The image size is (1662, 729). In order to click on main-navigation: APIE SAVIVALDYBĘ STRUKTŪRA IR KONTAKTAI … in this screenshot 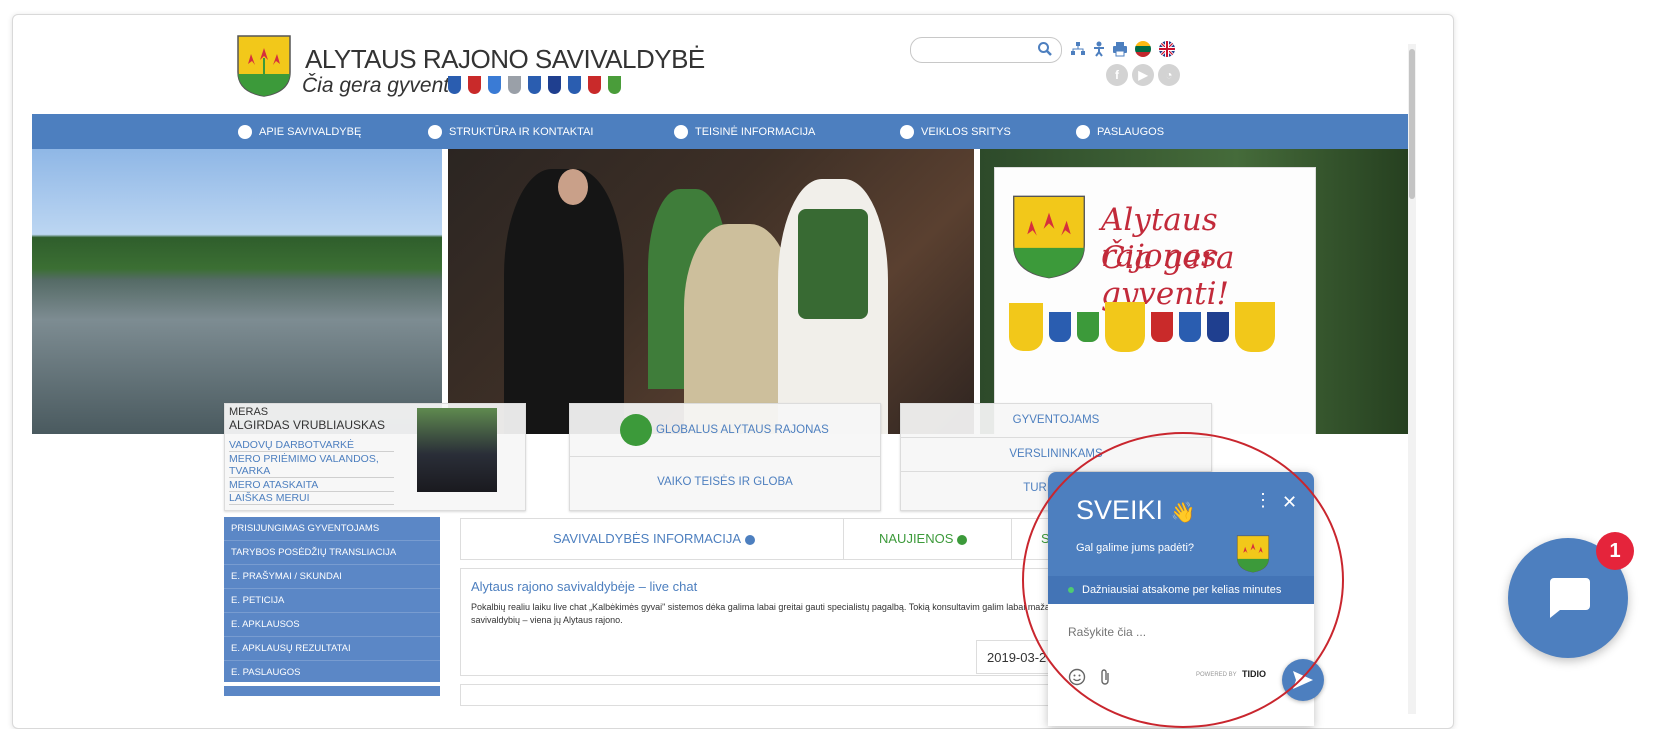, I will do `click(720, 131)`.